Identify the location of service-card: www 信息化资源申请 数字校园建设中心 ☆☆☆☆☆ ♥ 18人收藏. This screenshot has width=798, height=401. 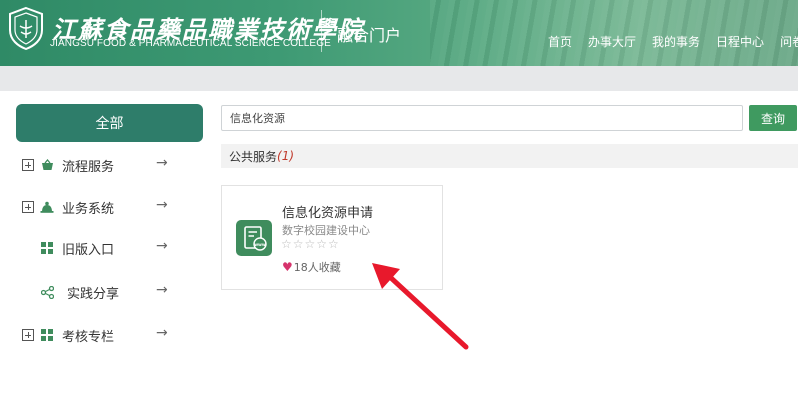
(332, 237).